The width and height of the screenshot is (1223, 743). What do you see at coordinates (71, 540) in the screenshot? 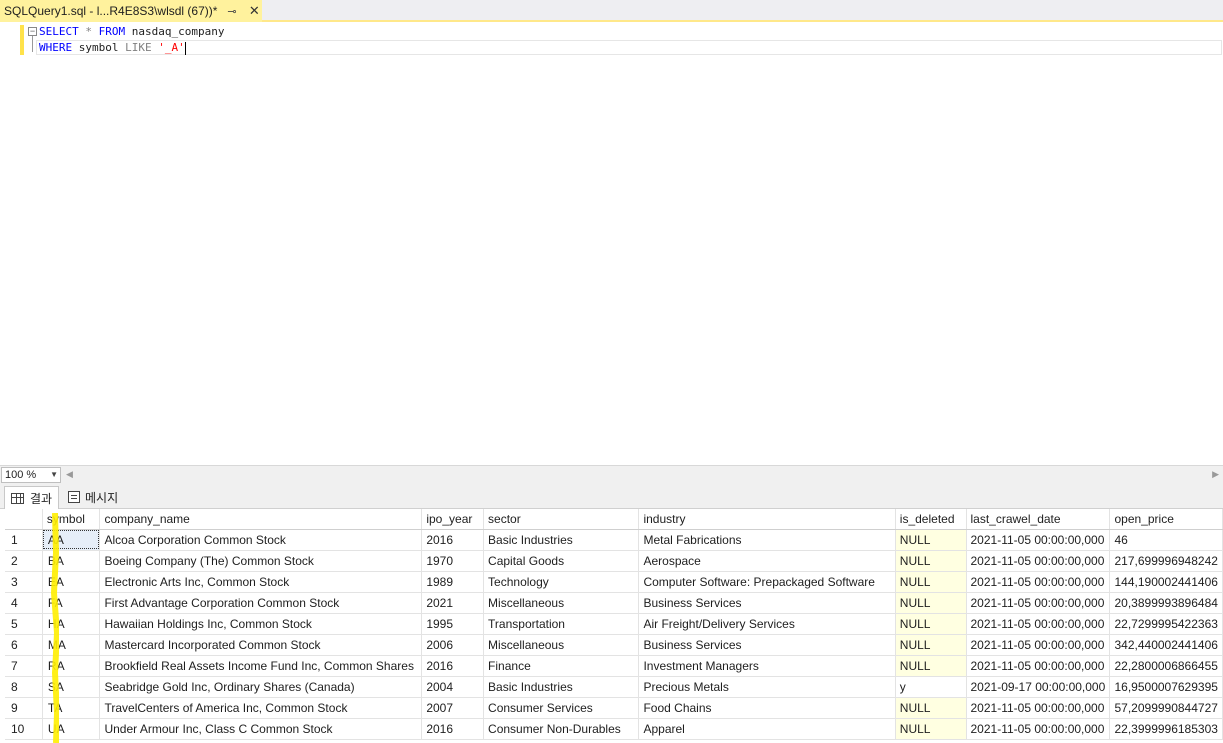
I see `symbol-cell: AA` at bounding box center [71, 540].